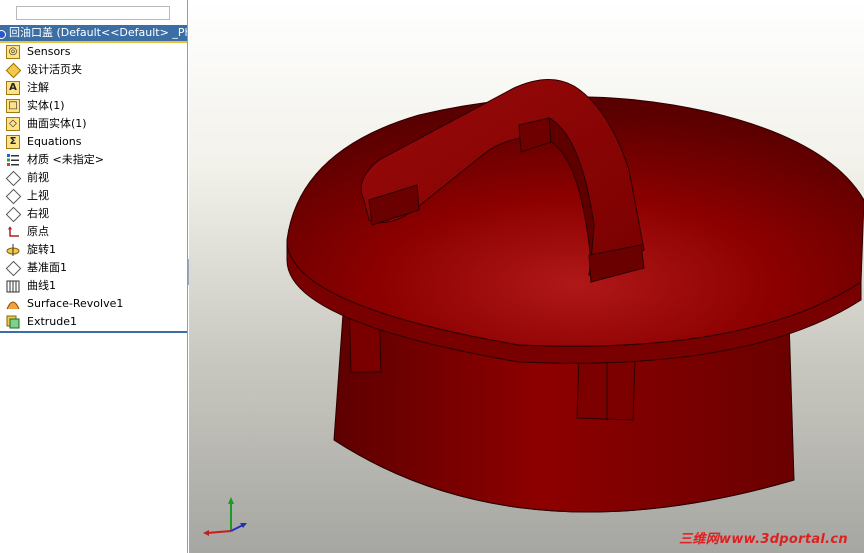 This screenshot has width=864, height=553. I want to click on site-watermark: 三维网www.3dportal.cn, so click(763, 539).